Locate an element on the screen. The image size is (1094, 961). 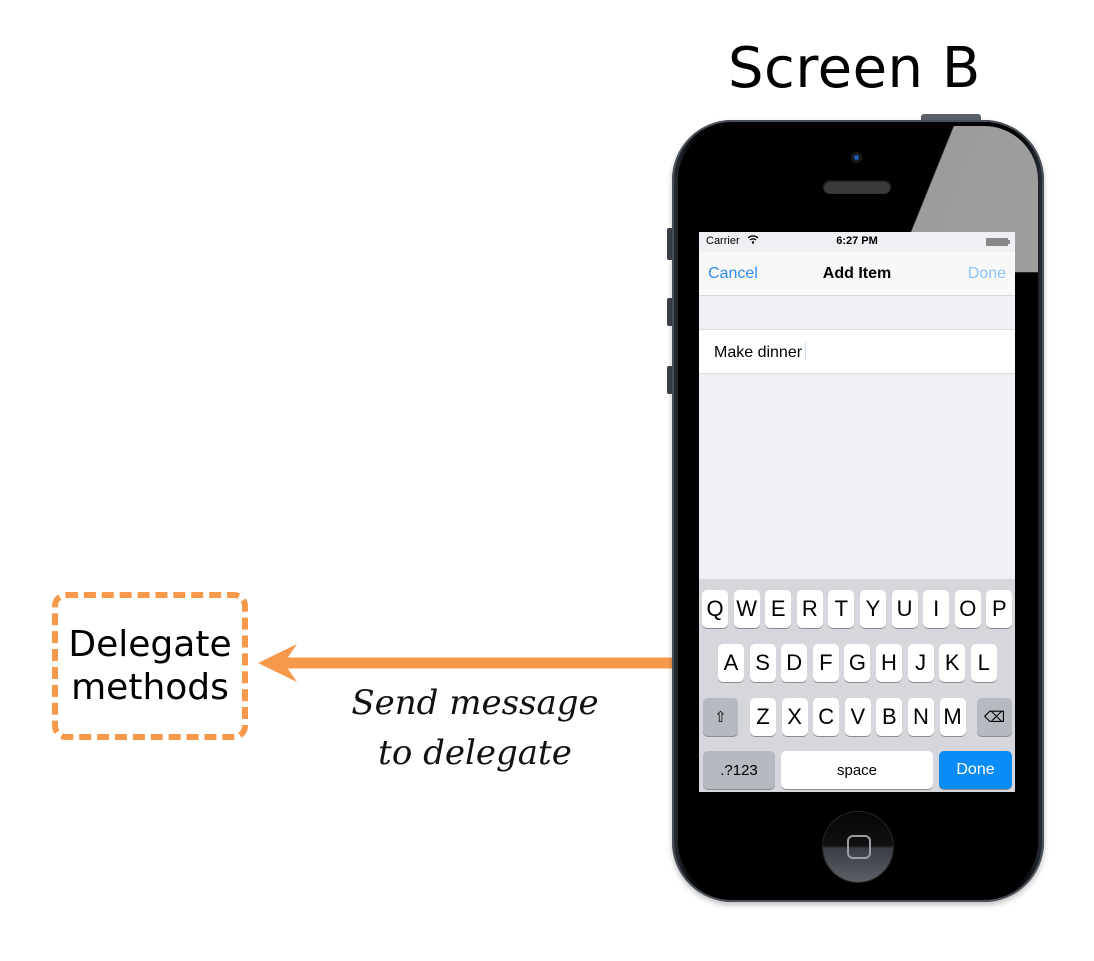
key-a: A is located at coordinates (731, 663).